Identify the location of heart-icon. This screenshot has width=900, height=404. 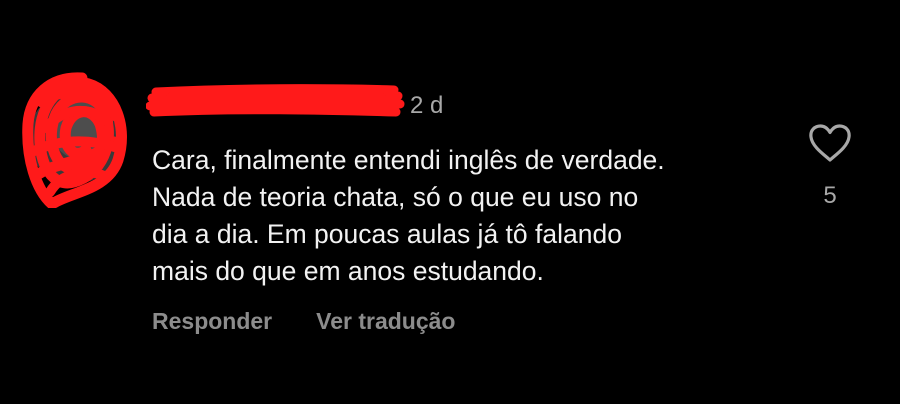
(830, 143).